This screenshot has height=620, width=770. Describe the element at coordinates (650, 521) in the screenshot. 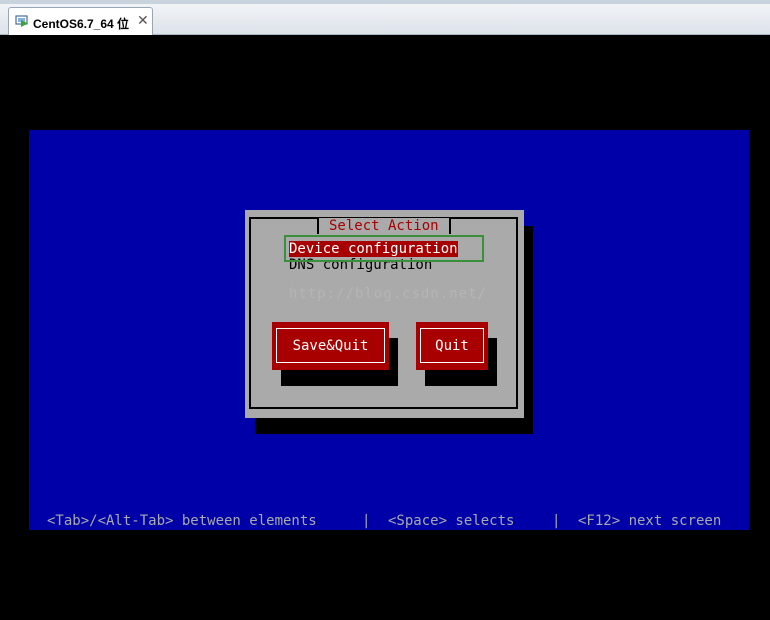

I see `status-hint-f12: <F12> next screen` at that location.